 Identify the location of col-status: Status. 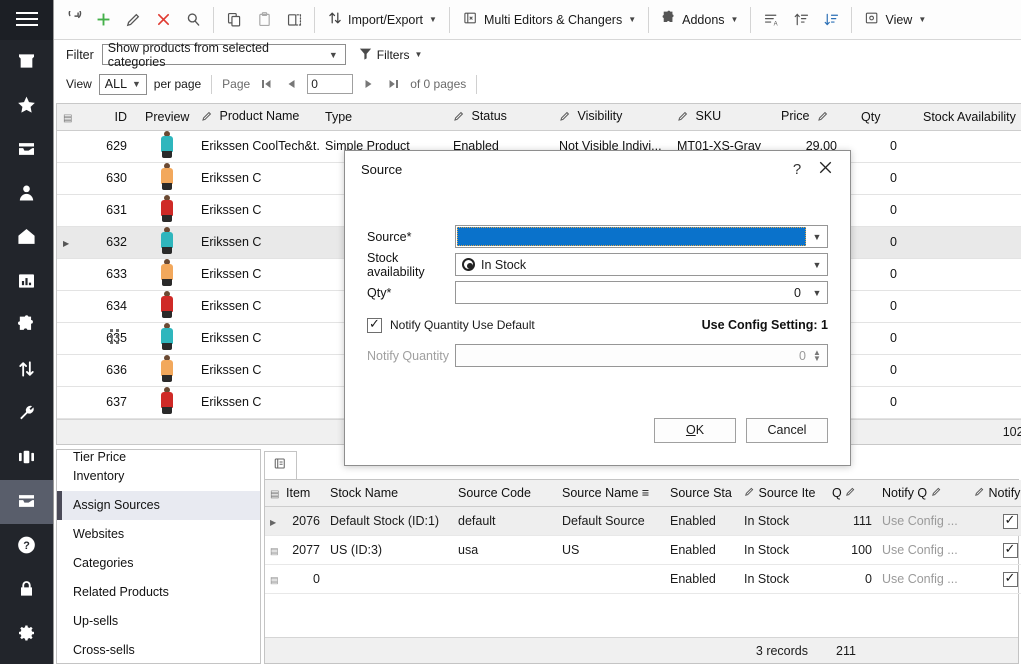
(500, 117).